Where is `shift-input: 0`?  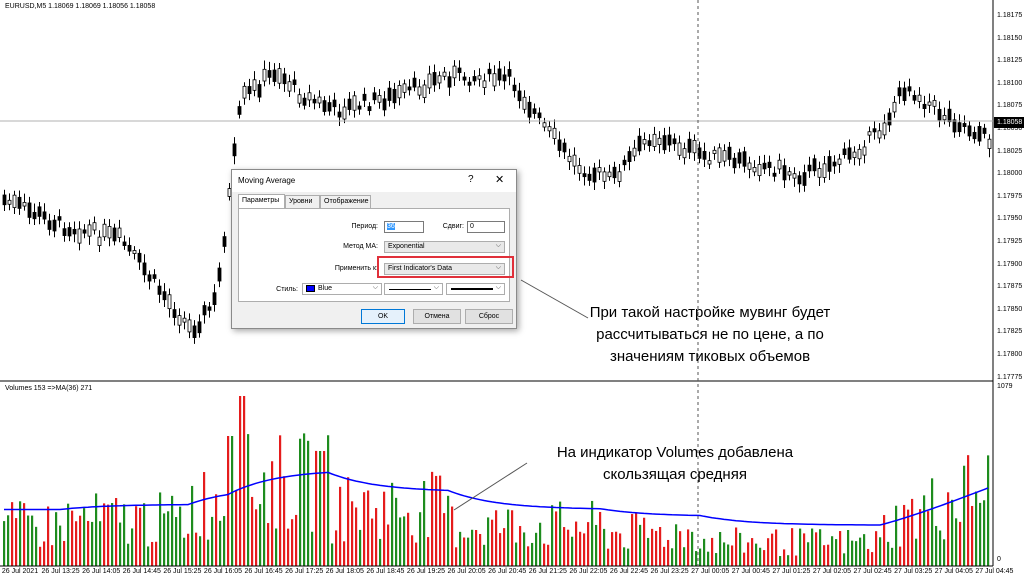
shift-input: 0 is located at coordinates (486, 227).